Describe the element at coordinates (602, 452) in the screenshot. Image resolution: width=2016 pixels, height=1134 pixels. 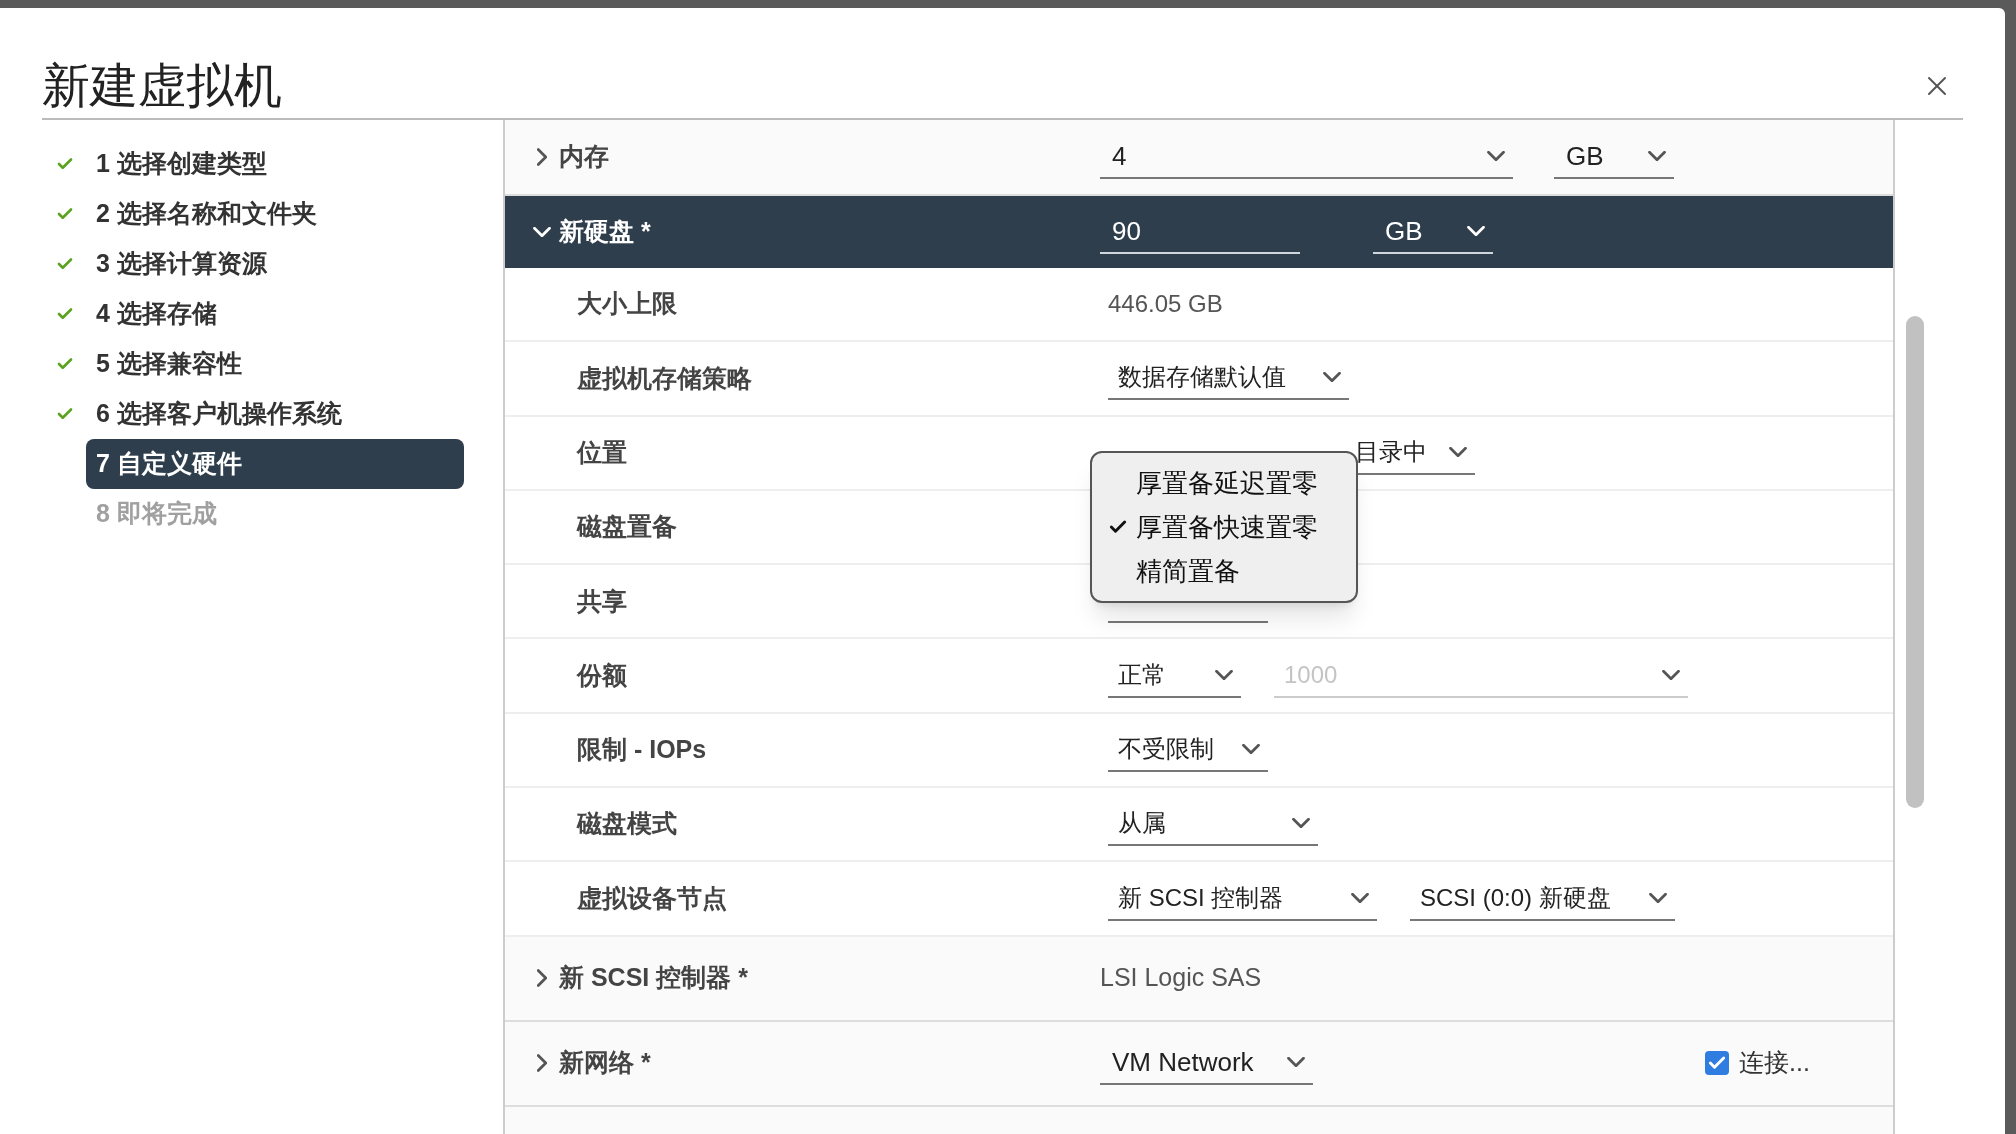
I see `setting-label: 位置` at that location.